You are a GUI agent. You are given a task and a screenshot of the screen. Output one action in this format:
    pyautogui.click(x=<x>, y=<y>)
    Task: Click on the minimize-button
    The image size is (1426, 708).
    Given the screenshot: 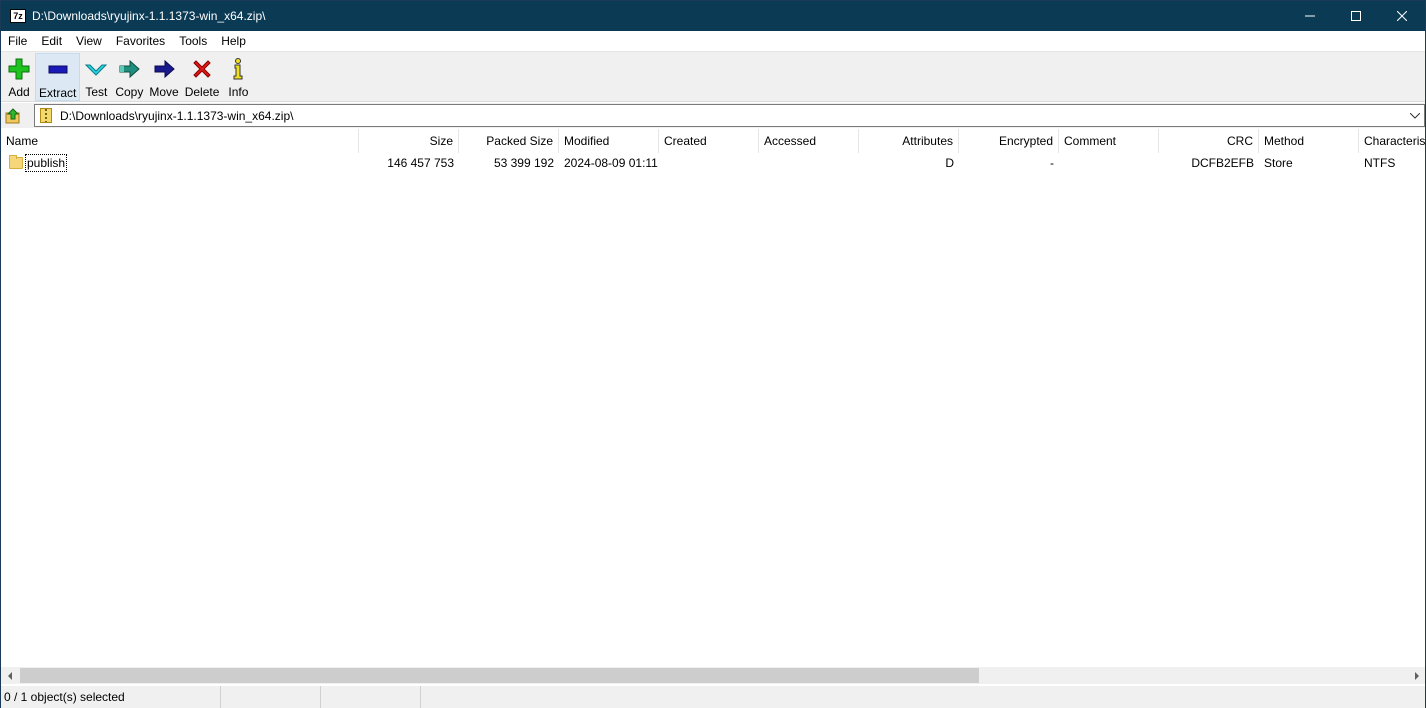 What is the action you would take?
    pyautogui.click(x=1310, y=16)
    